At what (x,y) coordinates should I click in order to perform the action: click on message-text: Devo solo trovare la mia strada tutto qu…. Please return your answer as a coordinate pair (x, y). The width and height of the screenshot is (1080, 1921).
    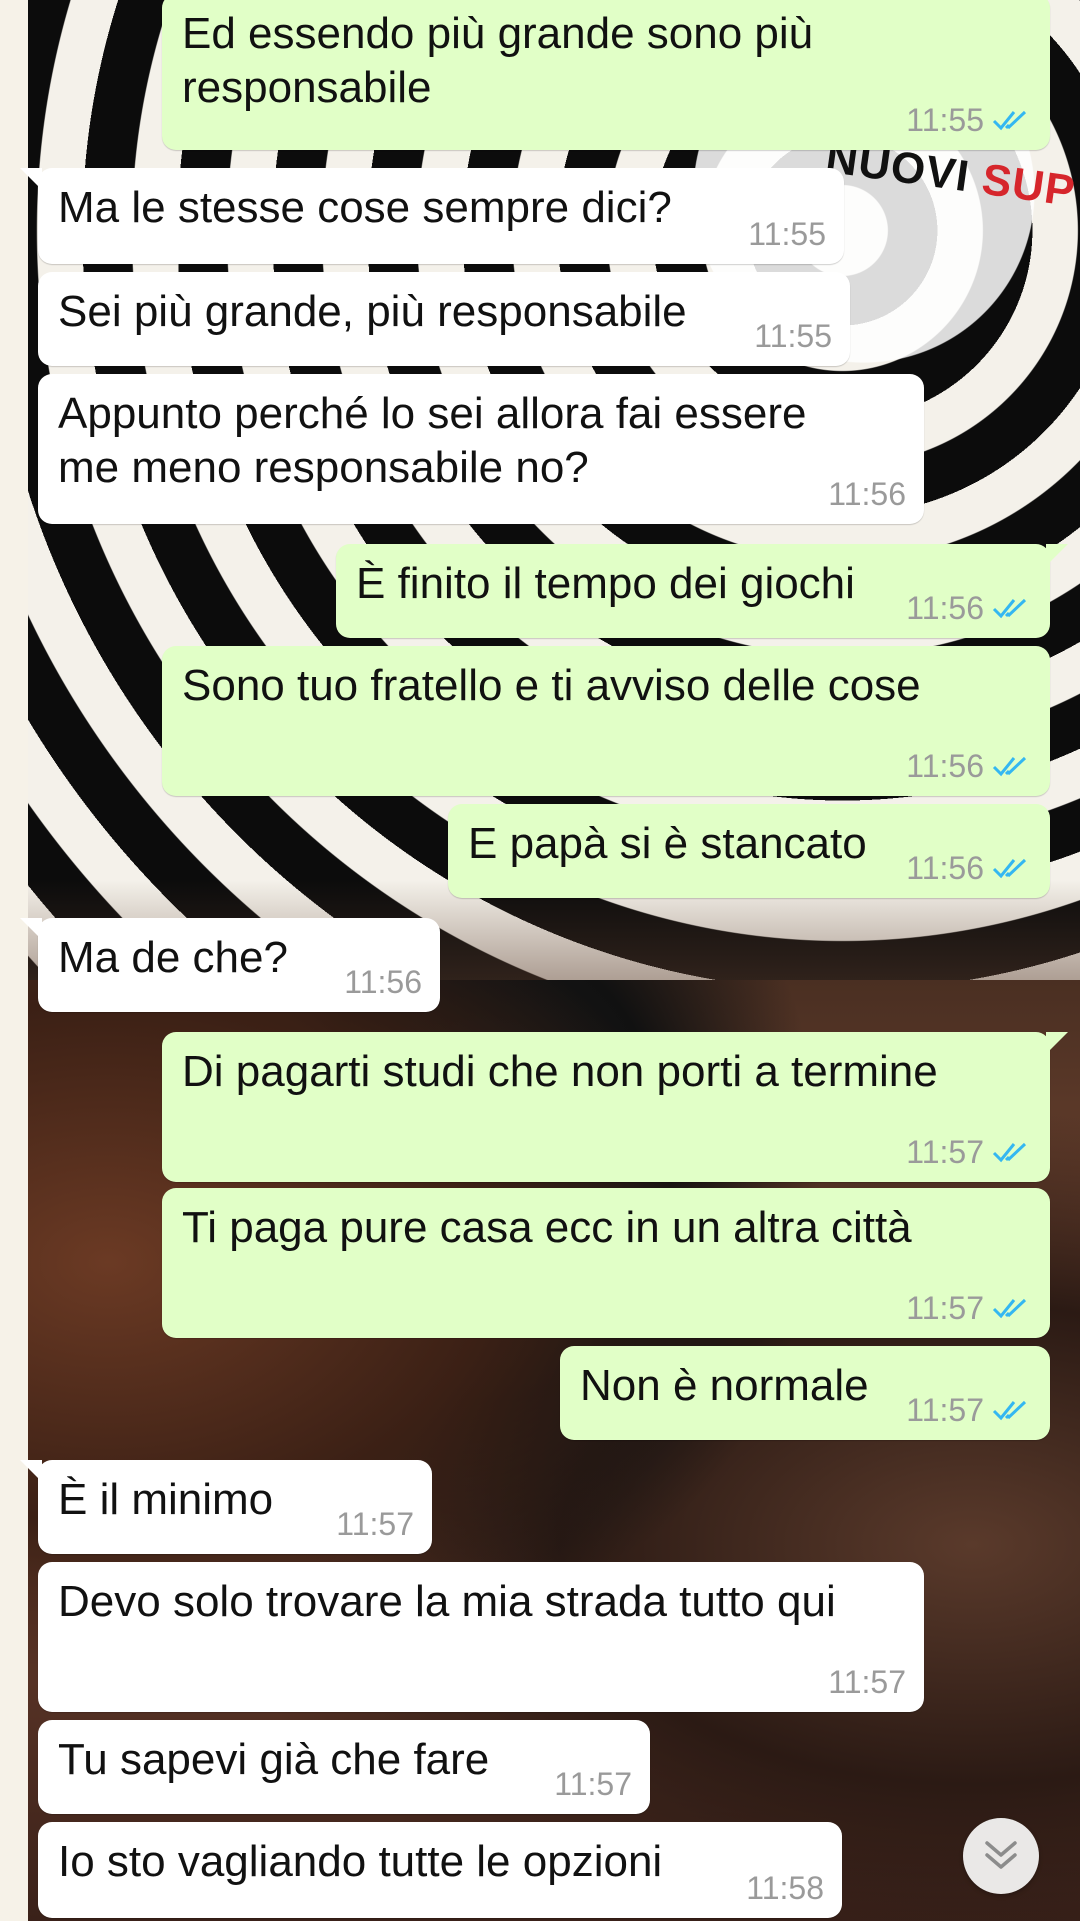
    Looking at the image, I should click on (447, 1601).